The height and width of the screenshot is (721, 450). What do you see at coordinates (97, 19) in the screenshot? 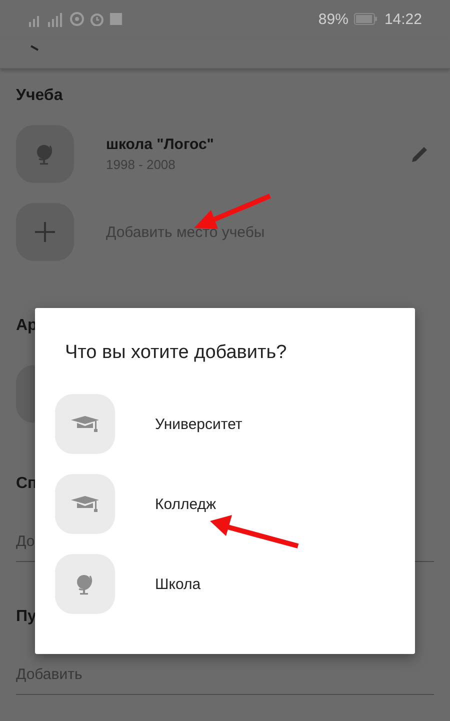
I see `alarm-icon` at bounding box center [97, 19].